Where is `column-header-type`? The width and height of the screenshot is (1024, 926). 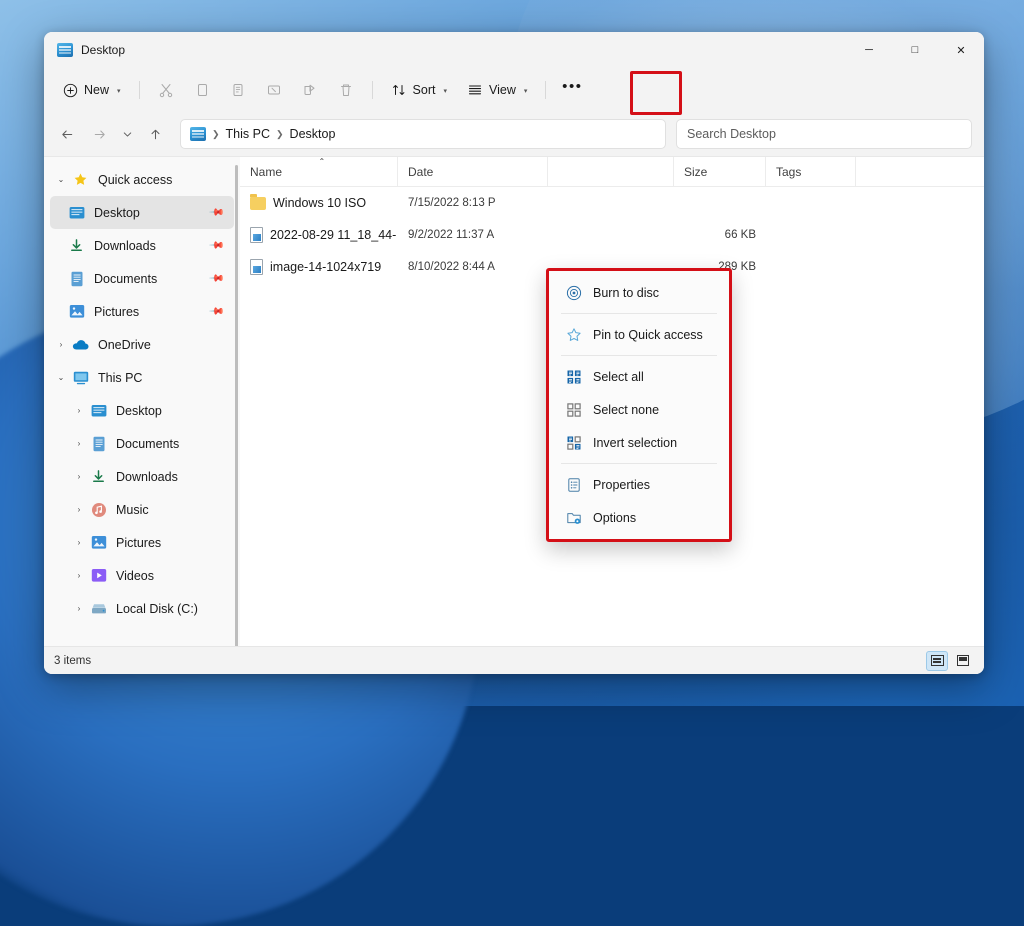 column-header-type is located at coordinates (611, 171).